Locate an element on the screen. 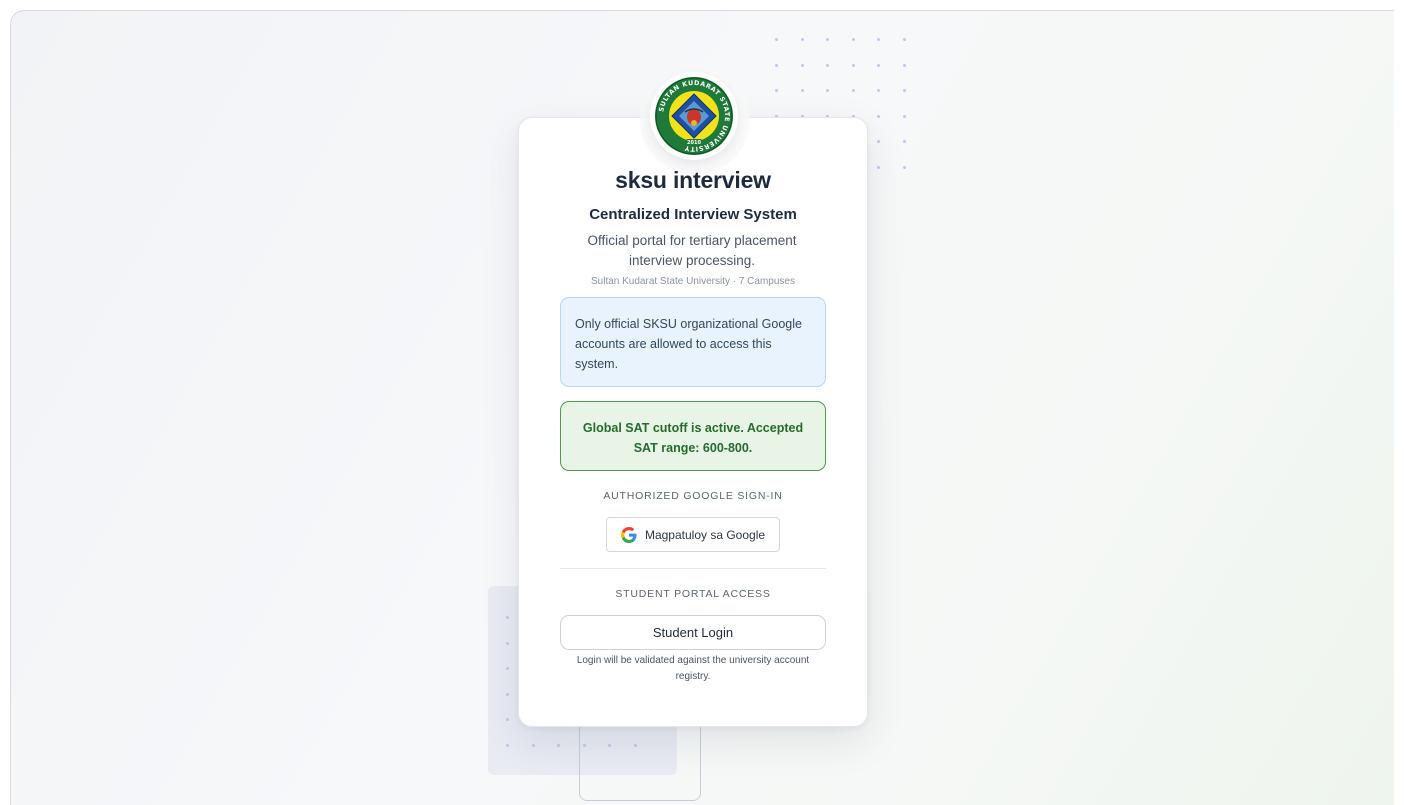 Image resolution: width=1404 pixels, height=805 pixels. student-login-button: Student Login is located at coordinates (693, 632).